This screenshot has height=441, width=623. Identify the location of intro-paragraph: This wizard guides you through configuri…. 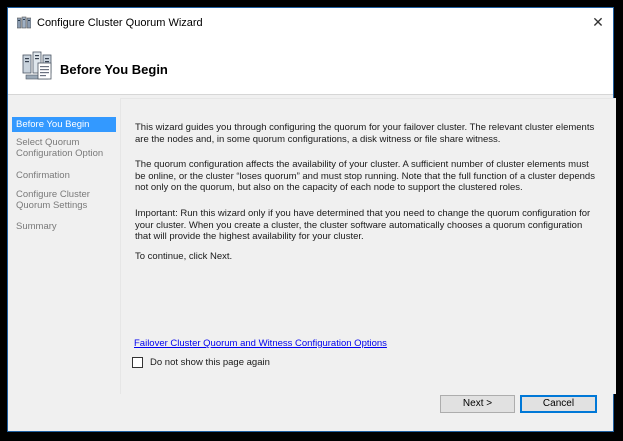
(365, 133).